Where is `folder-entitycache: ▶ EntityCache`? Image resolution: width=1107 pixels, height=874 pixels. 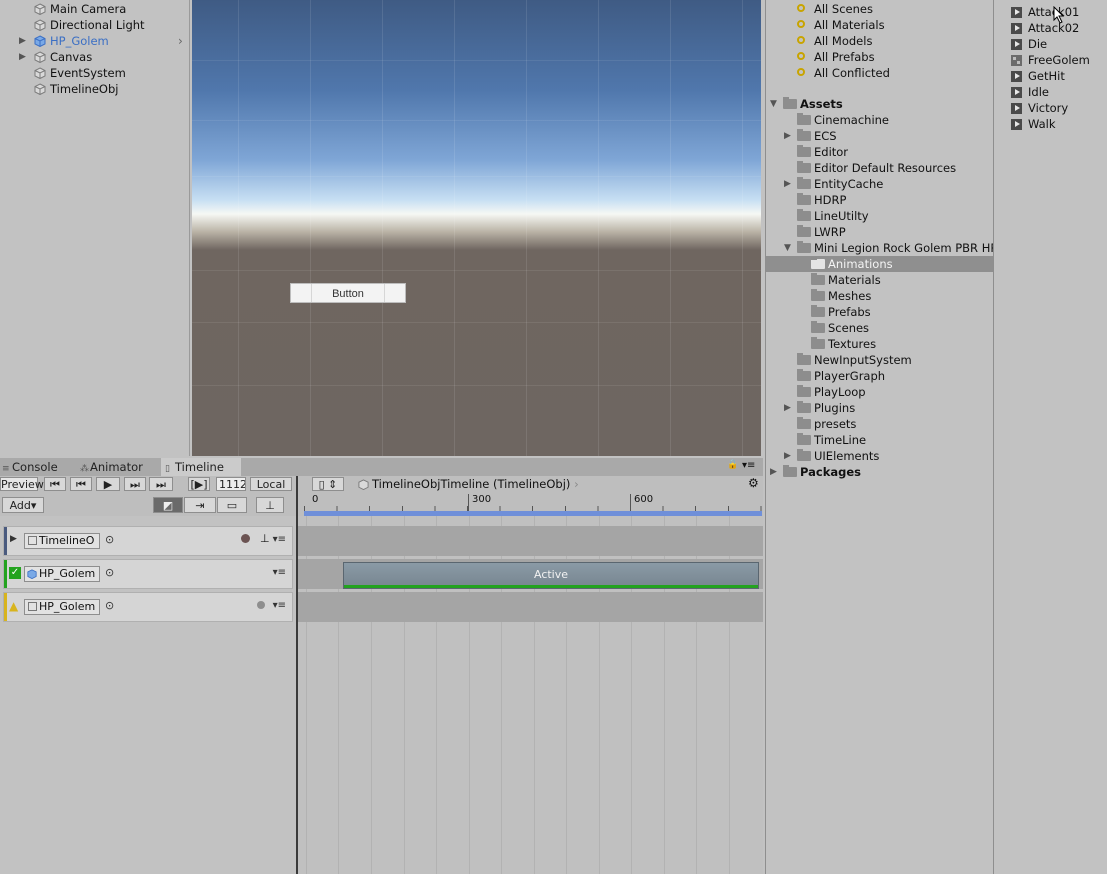 folder-entitycache: ▶ EntityCache is located at coordinates (879, 184).